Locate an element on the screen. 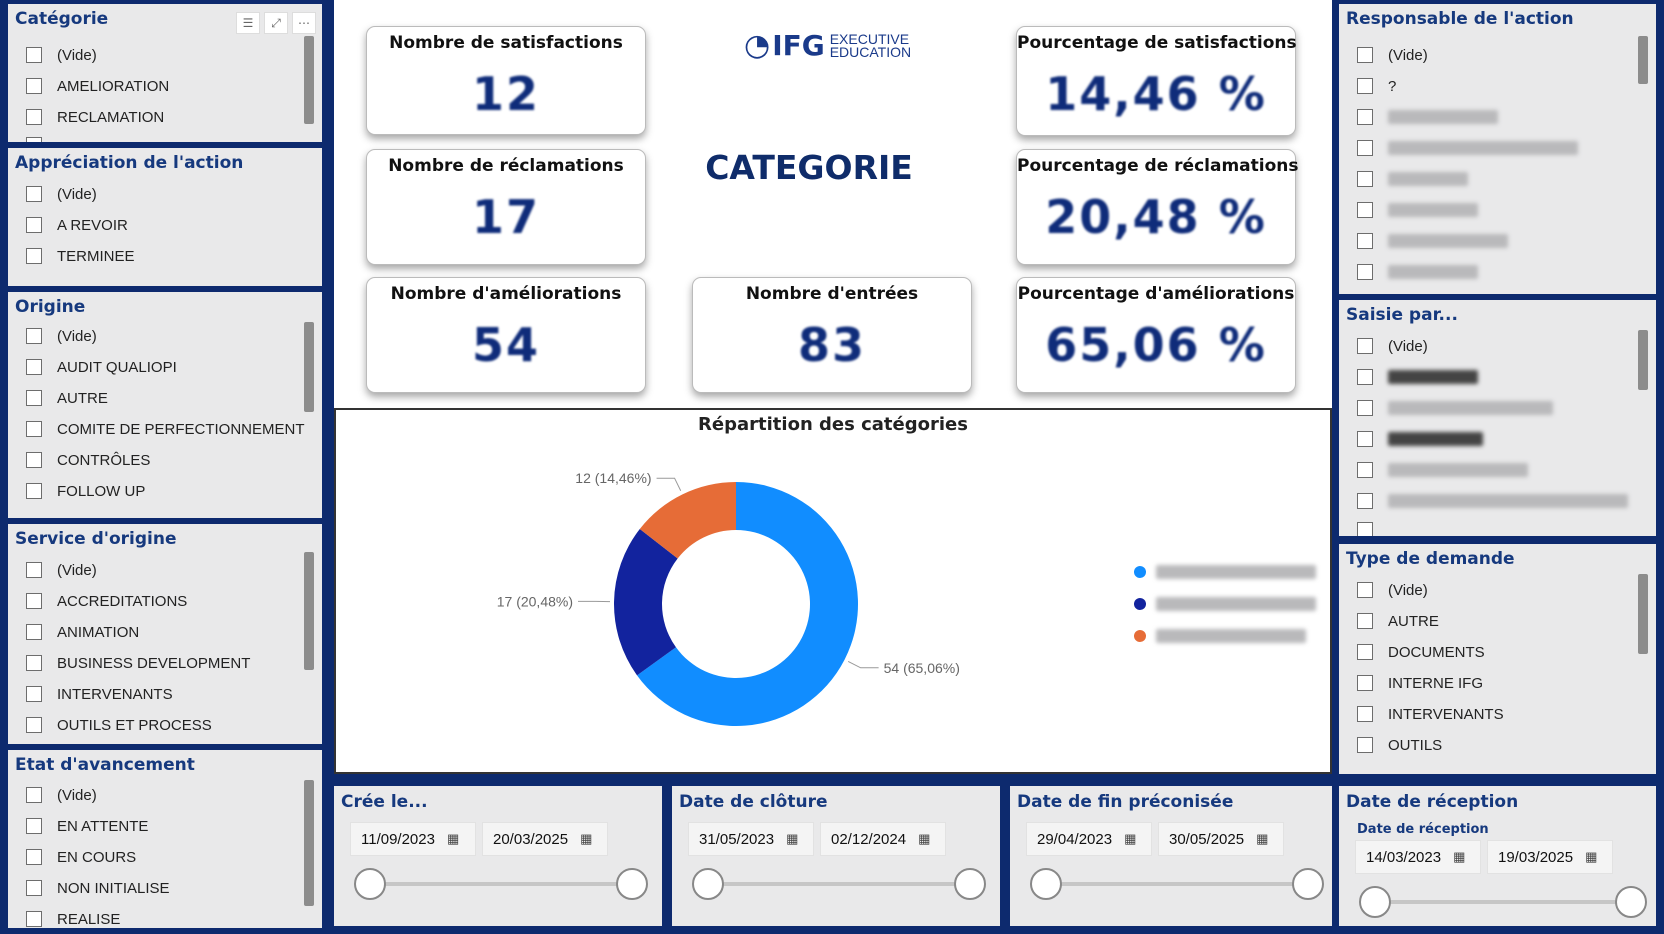 Image resolution: width=1664 pixels, height=934 pixels. slicer-item: ACCREDITATIONS is located at coordinates (106, 601).